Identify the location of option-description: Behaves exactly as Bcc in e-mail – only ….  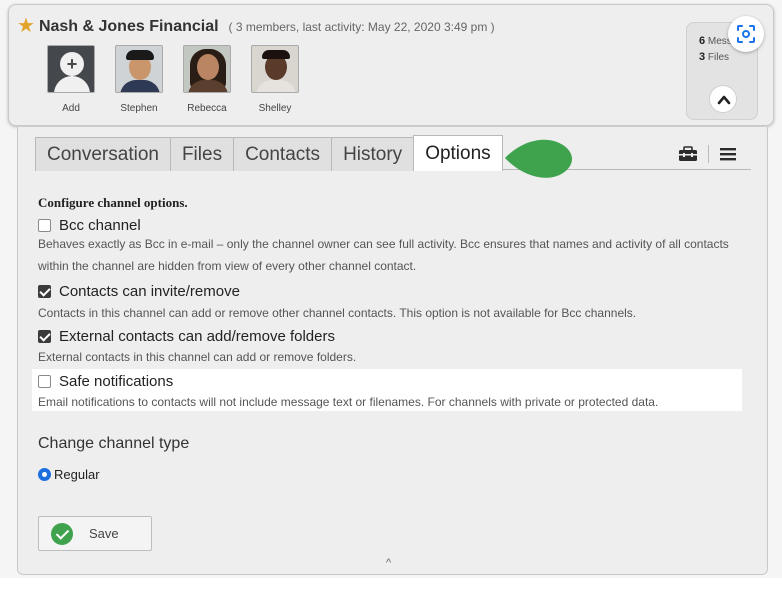
(383, 255).